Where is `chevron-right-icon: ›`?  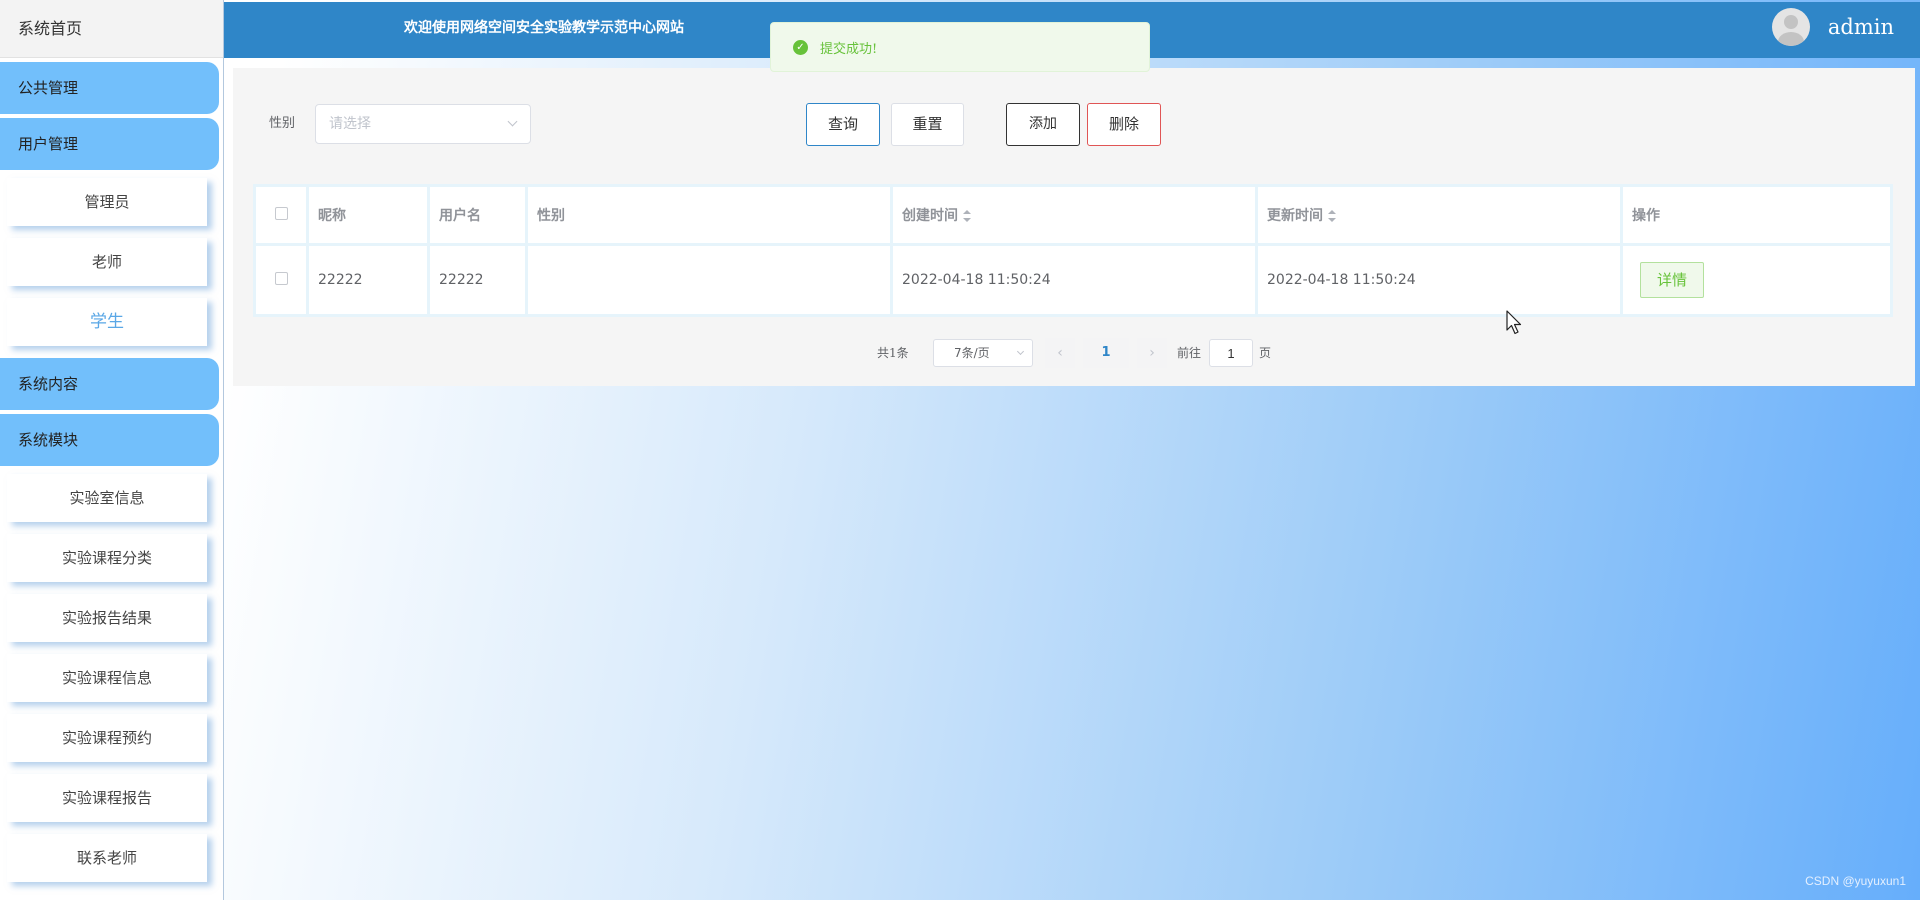 chevron-right-icon: › is located at coordinates (1152, 353).